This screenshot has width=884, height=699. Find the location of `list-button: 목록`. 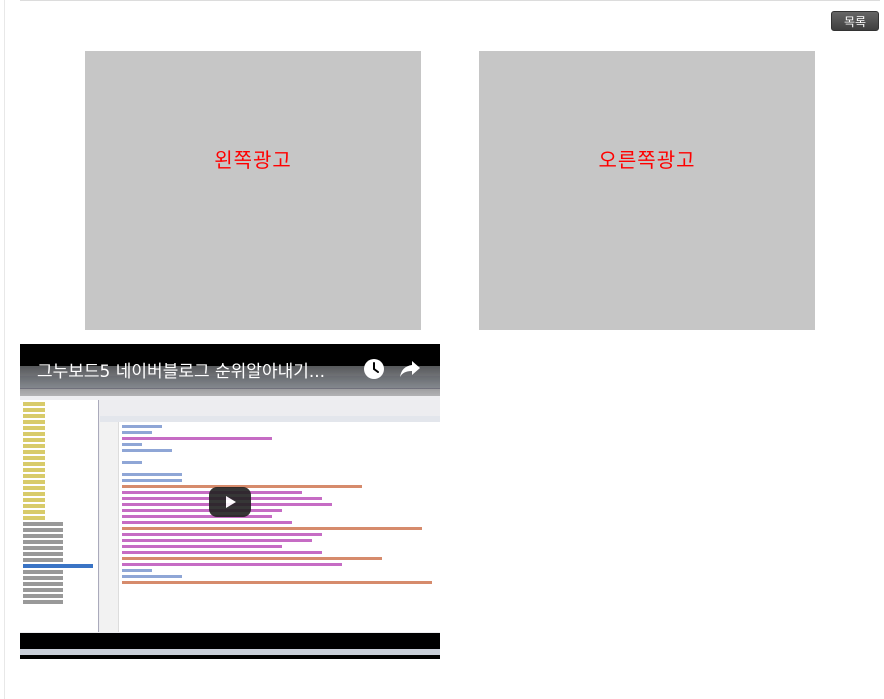

list-button: 목록 is located at coordinates (855, 21).